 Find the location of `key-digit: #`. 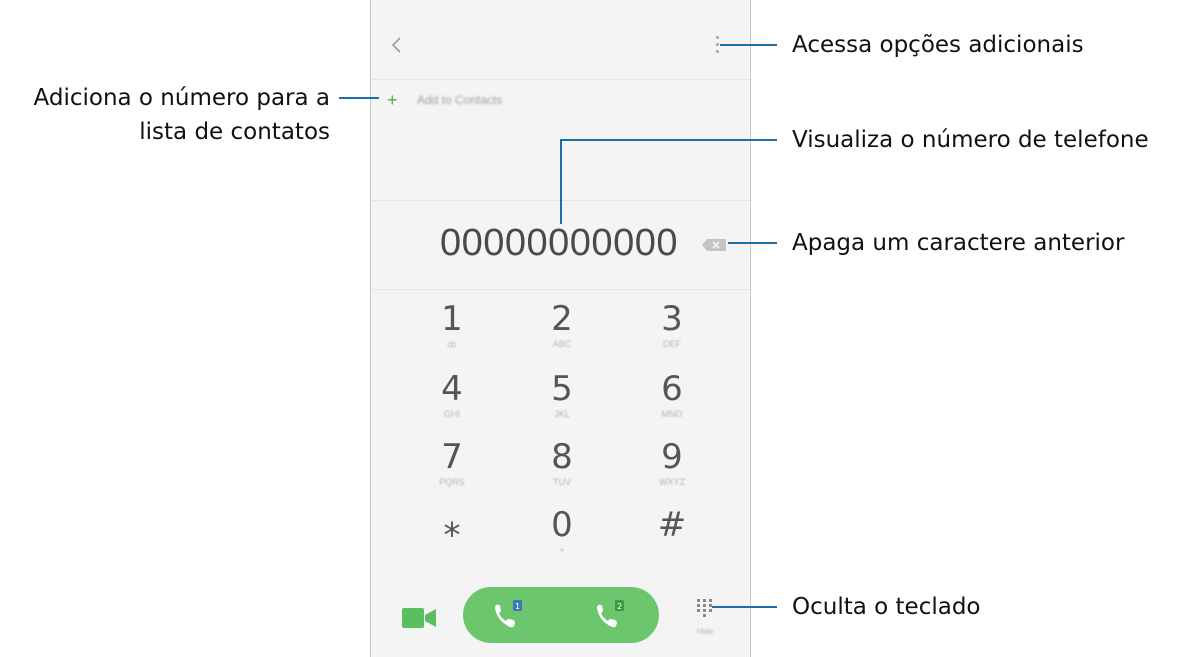

key-digit: # is located at coordinates (672, 525).